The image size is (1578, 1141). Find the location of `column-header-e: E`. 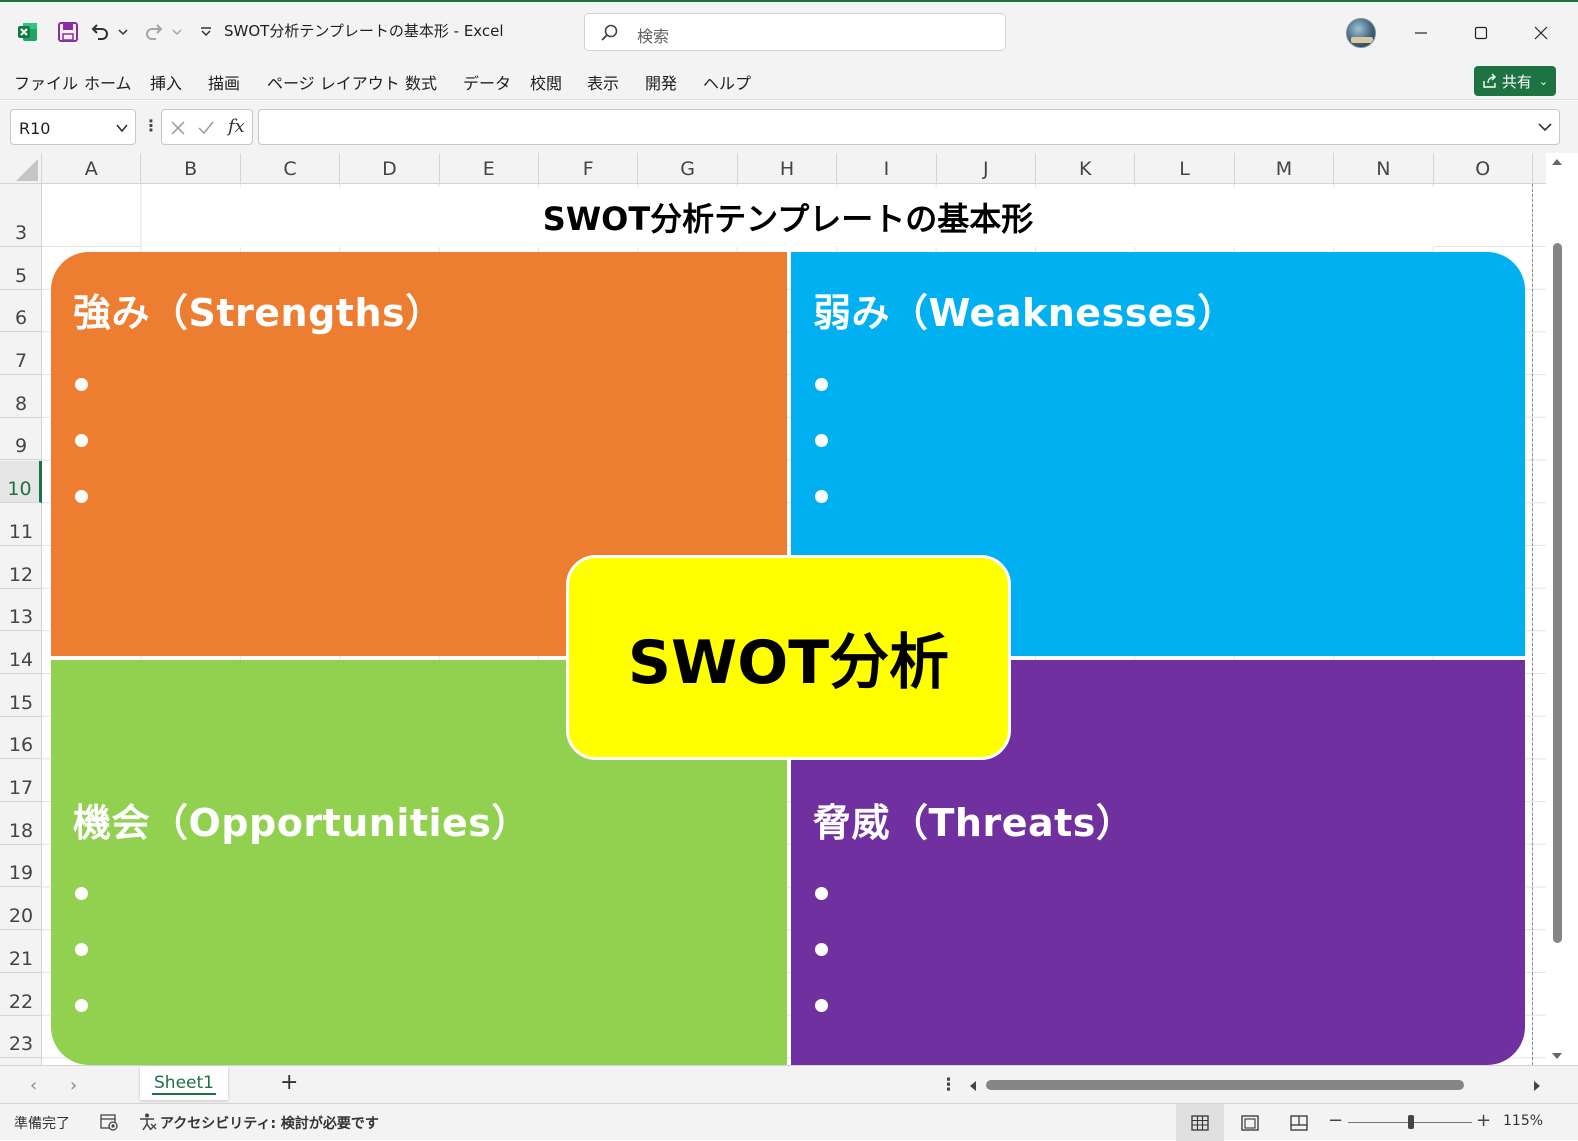

column-header-e: E is located at coordinates (489, 168).